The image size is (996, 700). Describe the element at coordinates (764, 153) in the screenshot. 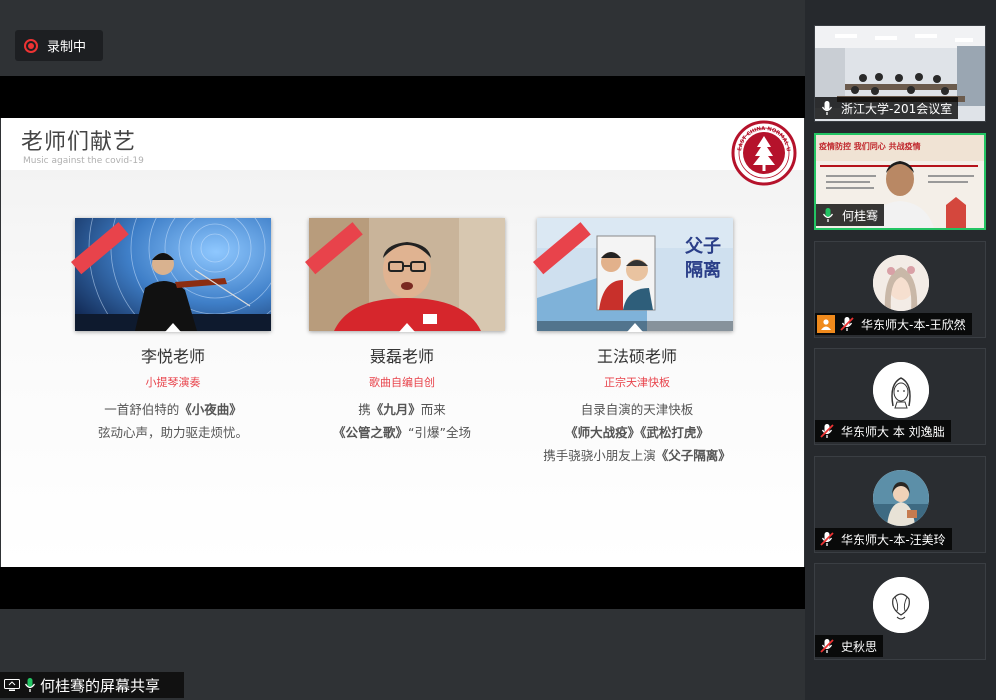

I see `university-seal-logo: EAST CHINA NORMAL UNIVERSITY` at that location.